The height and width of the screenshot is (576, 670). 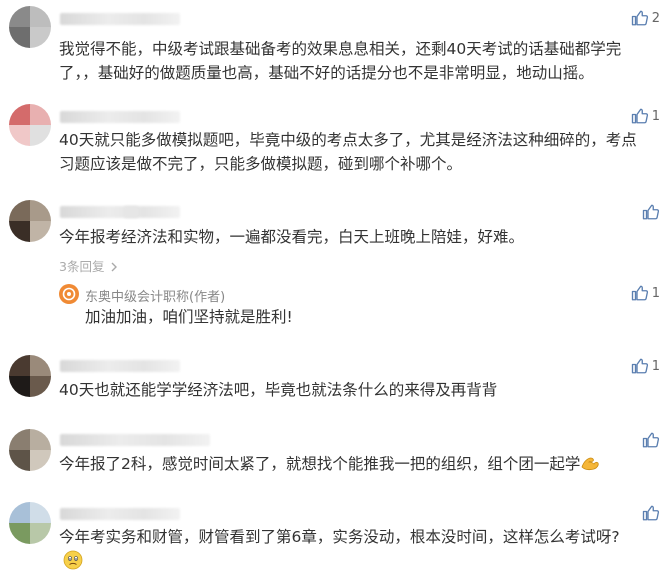 What do you see at coordinates (590, 463) in the screenshot?
I see `flexed-biceps-emoji` at bounding box center [590, 463].